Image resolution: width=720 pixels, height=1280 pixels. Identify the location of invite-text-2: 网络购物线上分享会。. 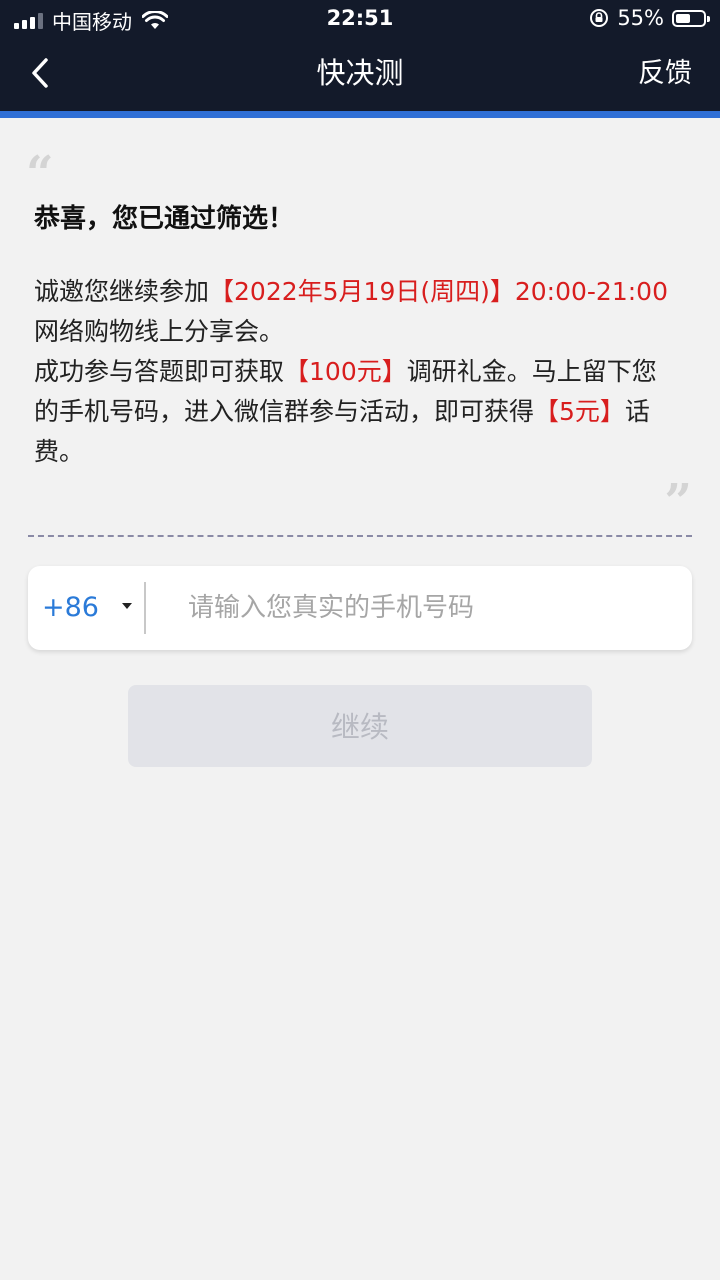
(159, 331).